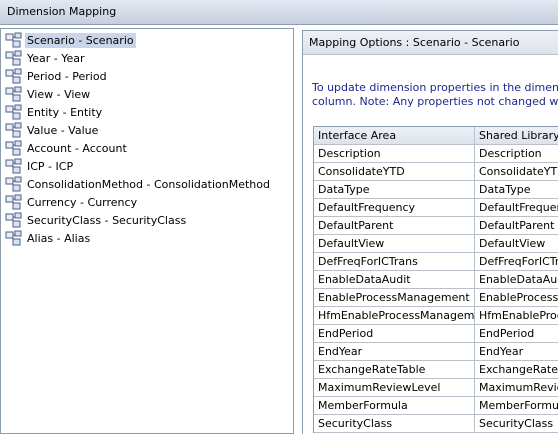 The image size is (558, 434). I want to click on column-header-interface-area: Interface Area, so click(394, 136).